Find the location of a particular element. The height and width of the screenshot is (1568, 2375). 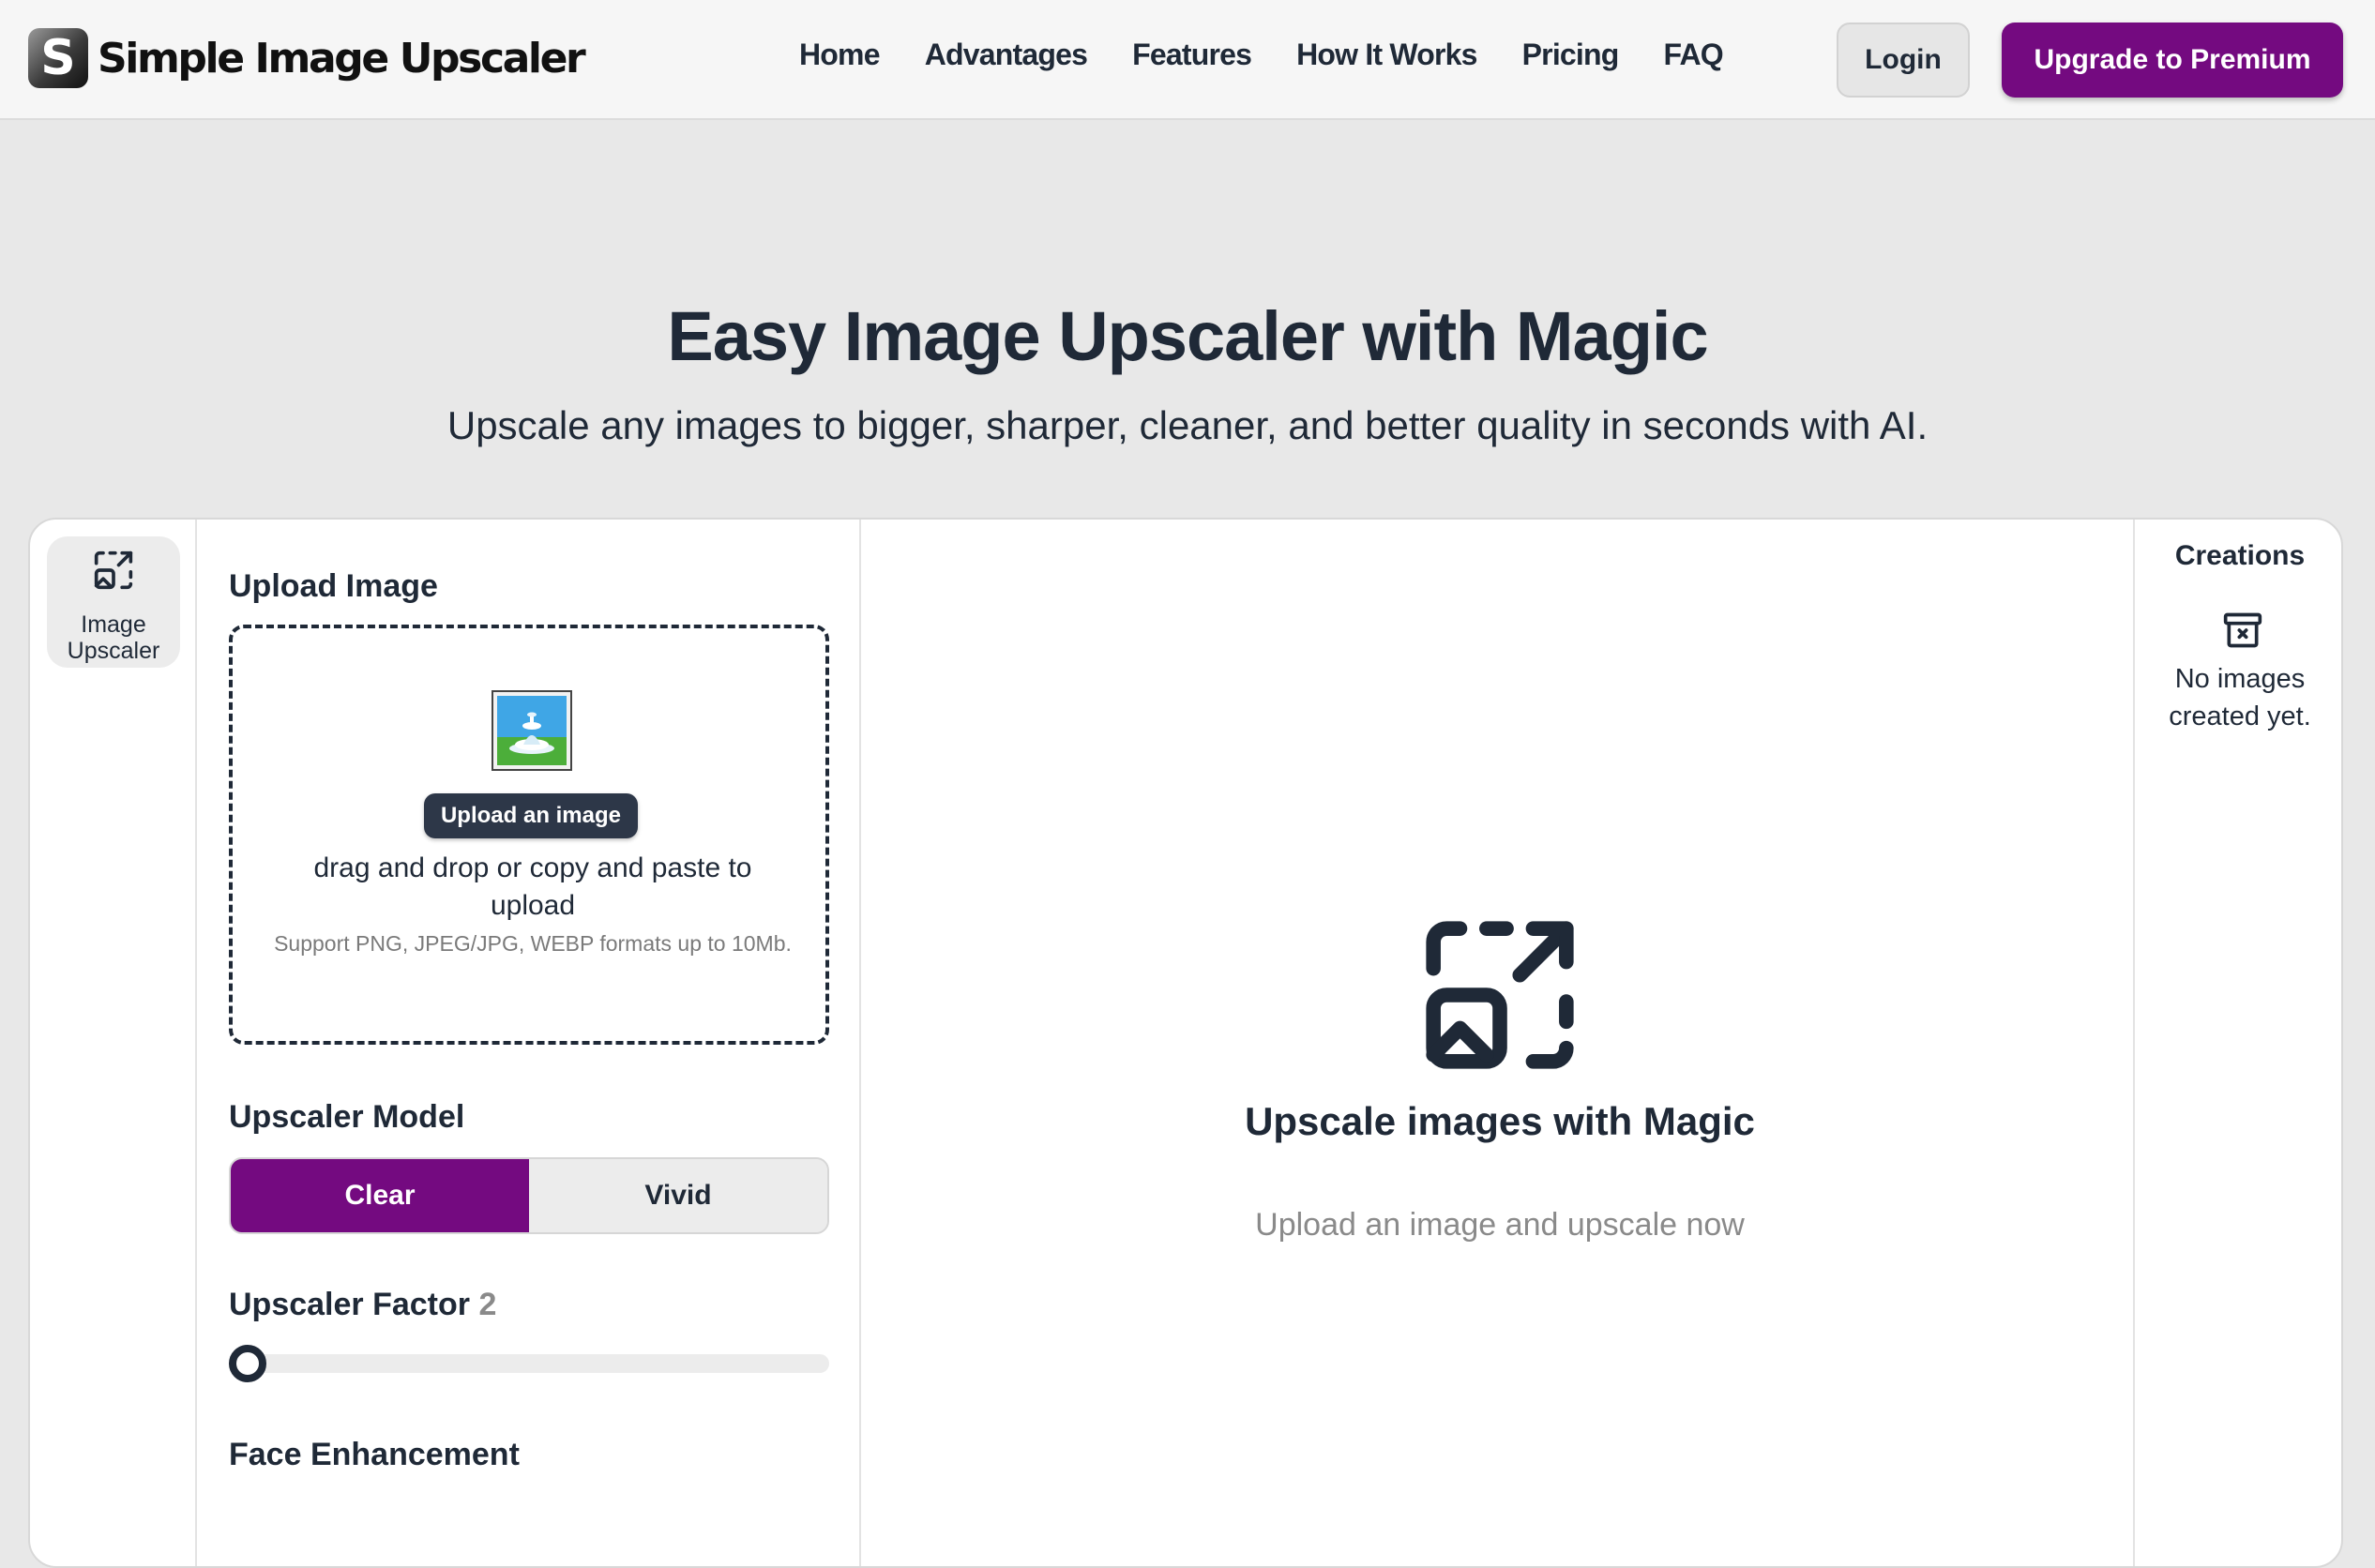

nav-home: Home is located at coordinates (840, 55).